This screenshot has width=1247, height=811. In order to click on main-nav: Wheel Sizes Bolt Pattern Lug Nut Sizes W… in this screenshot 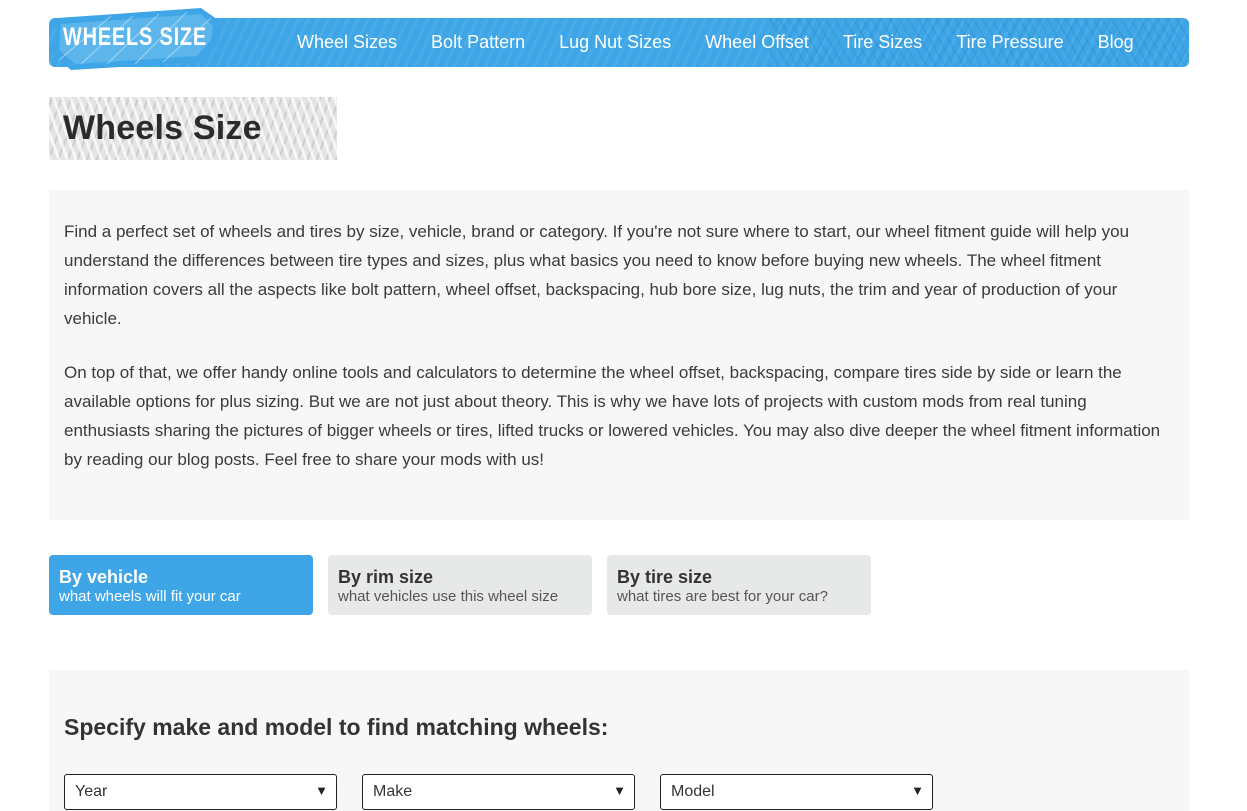, I will do `click(715, 42)`.